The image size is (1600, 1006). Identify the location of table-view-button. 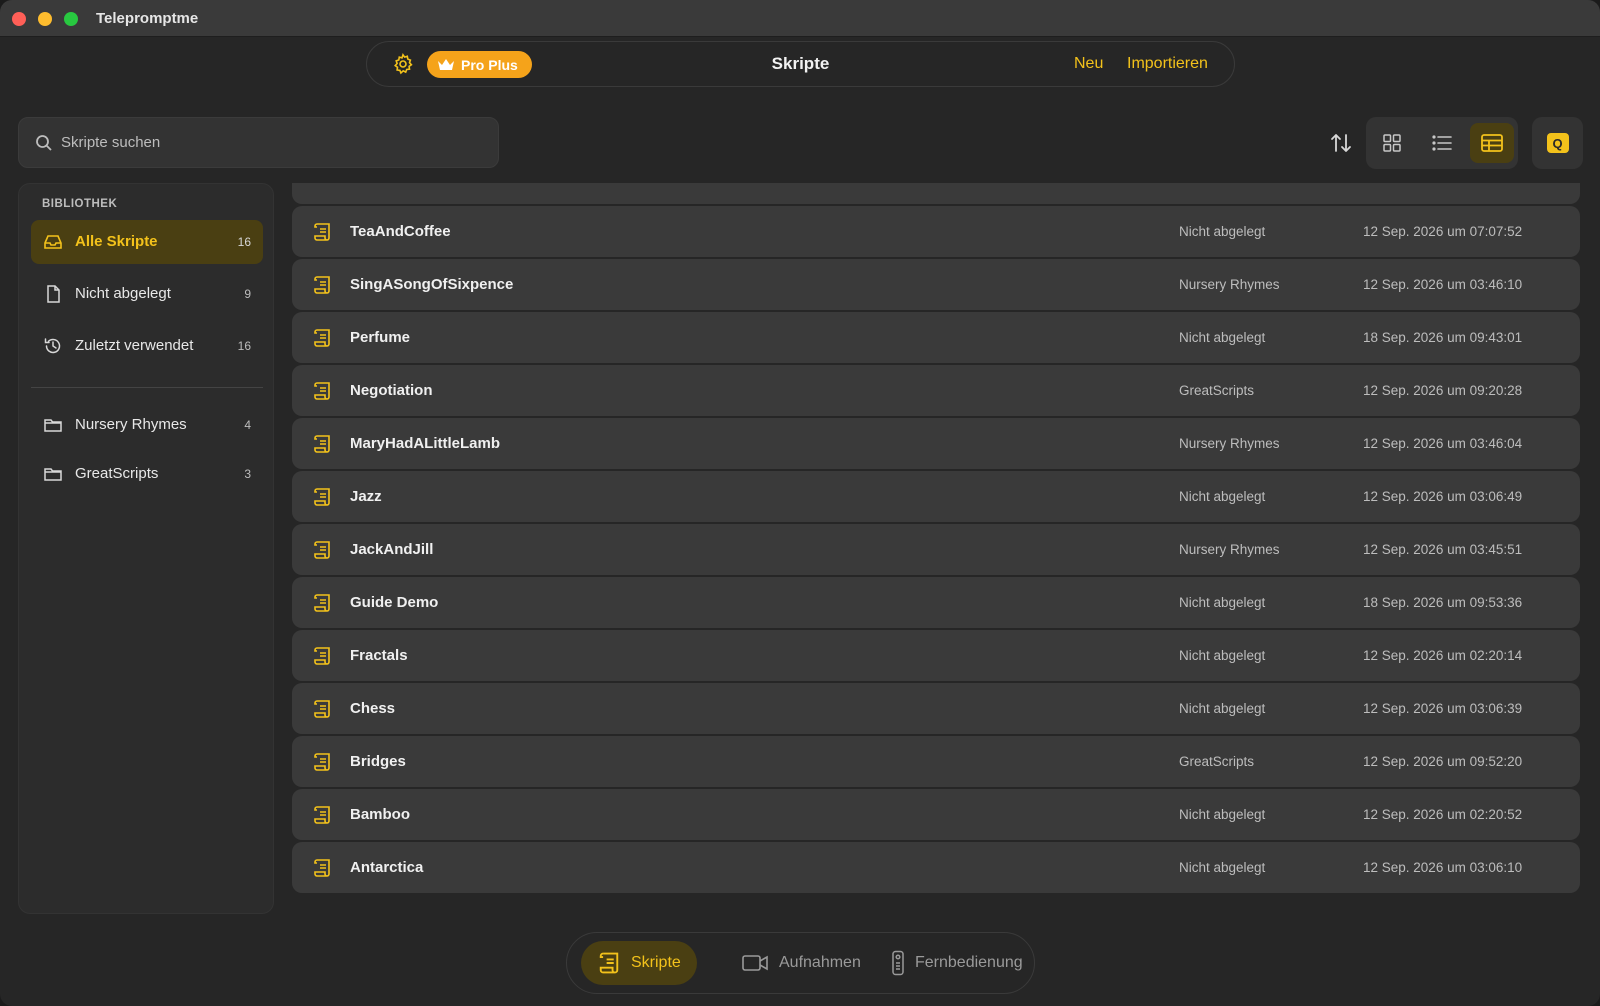
(1492, 143).